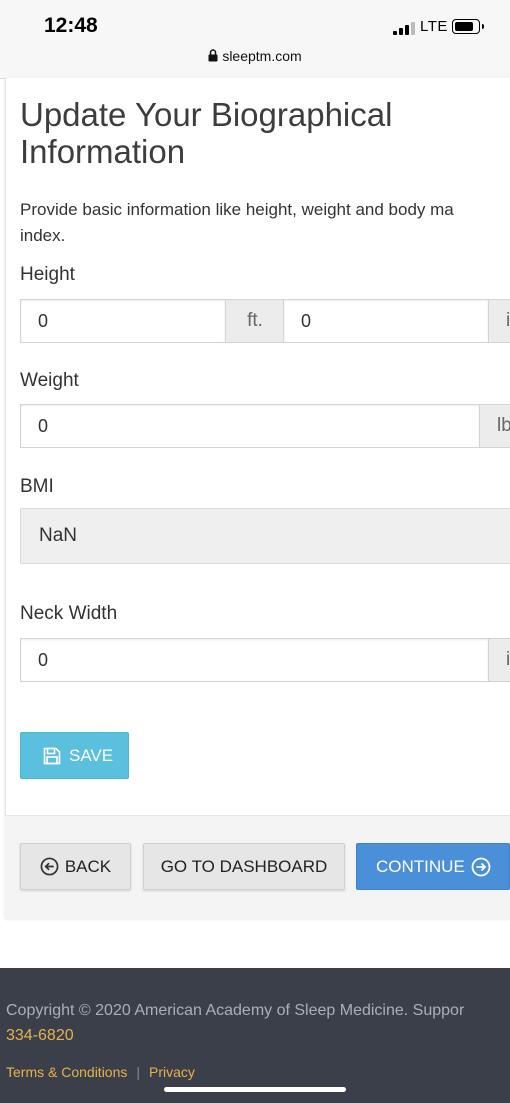 The height and width of the screenshot is (1103, 510). I want to click on page-title: Update Your Biographical Information, so click(206, 133).